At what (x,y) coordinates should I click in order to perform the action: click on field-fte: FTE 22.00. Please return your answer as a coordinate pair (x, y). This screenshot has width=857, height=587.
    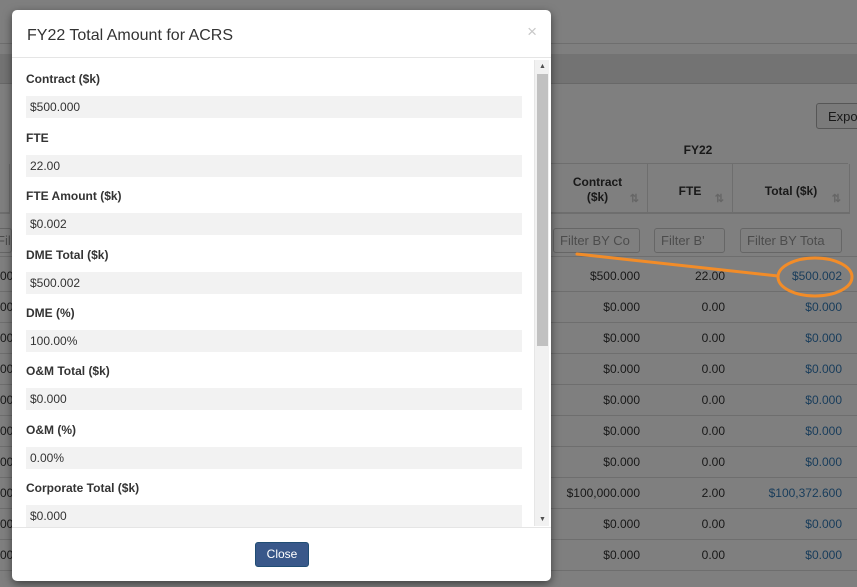
    Looking at the image, I should click on (274, 154).